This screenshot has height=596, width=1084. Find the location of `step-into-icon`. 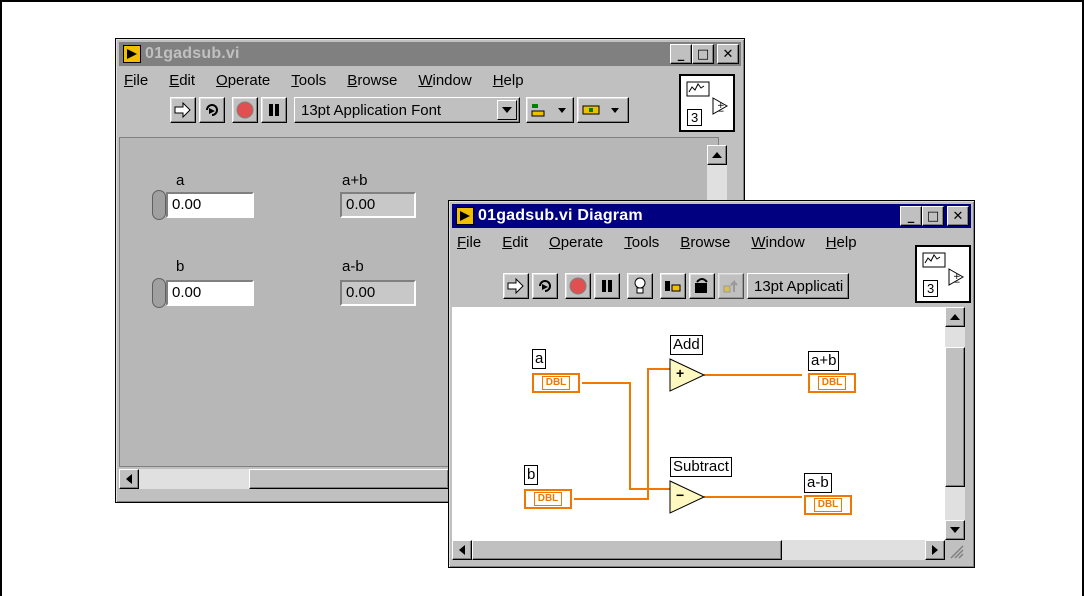

step-into-icon is located at coordinates (701, 285).